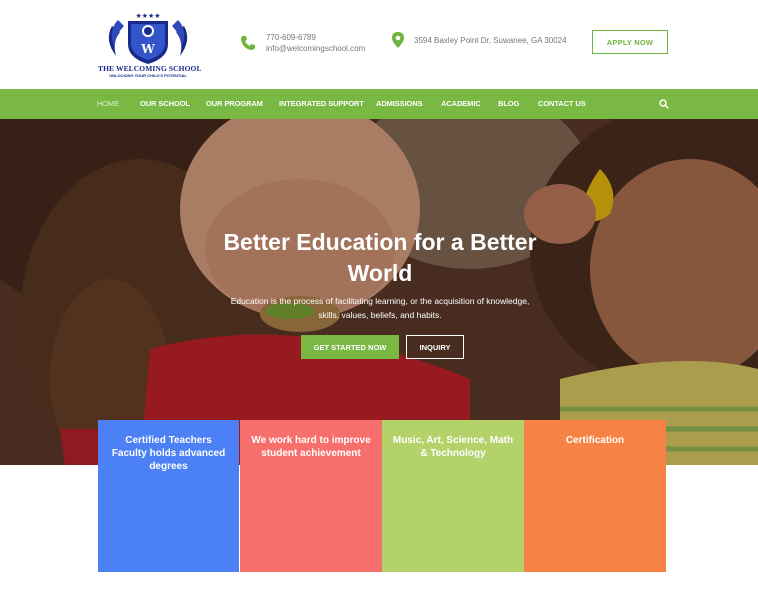  What do you see at coordinates (380, 242) in the screenshot?
I see `hero-title-line1: Better Education for a Better` at bounding box center [380, 242].